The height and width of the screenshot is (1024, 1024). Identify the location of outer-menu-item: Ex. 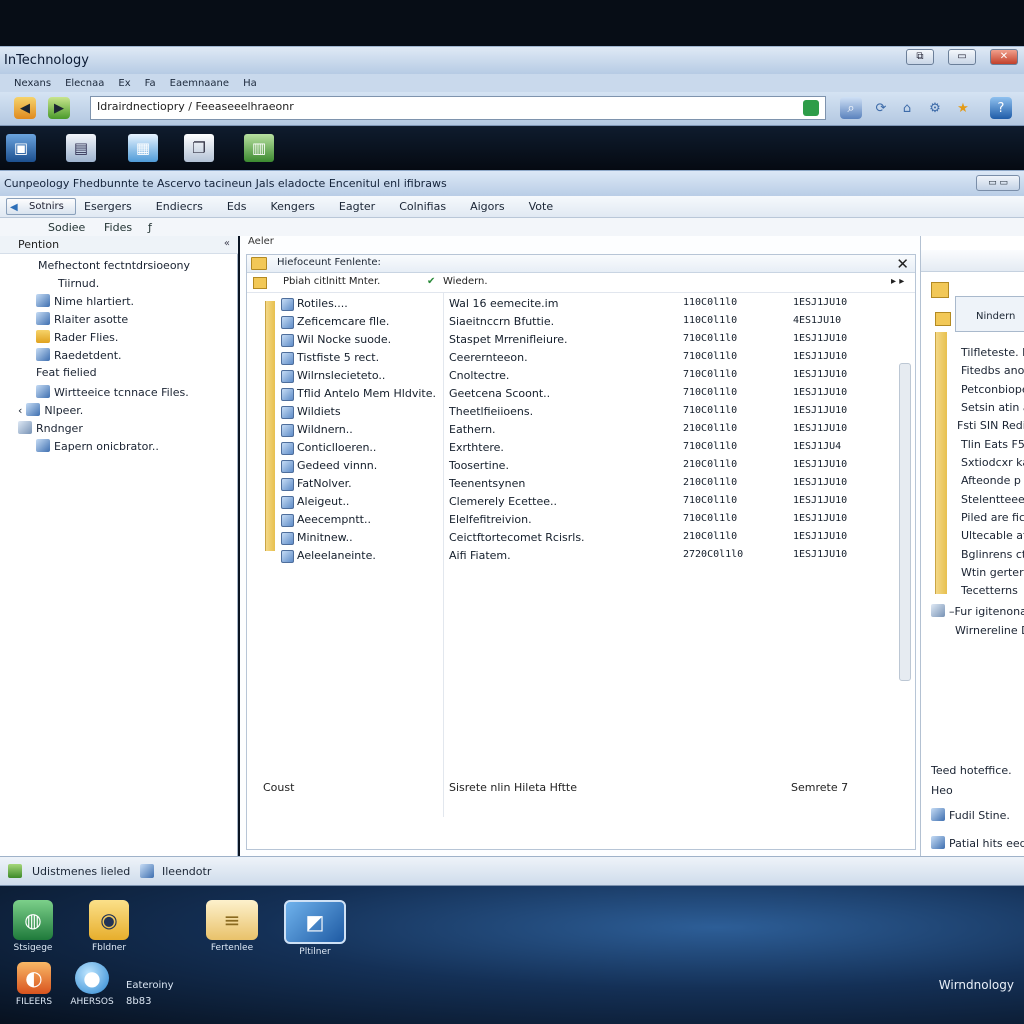
(124, 83).